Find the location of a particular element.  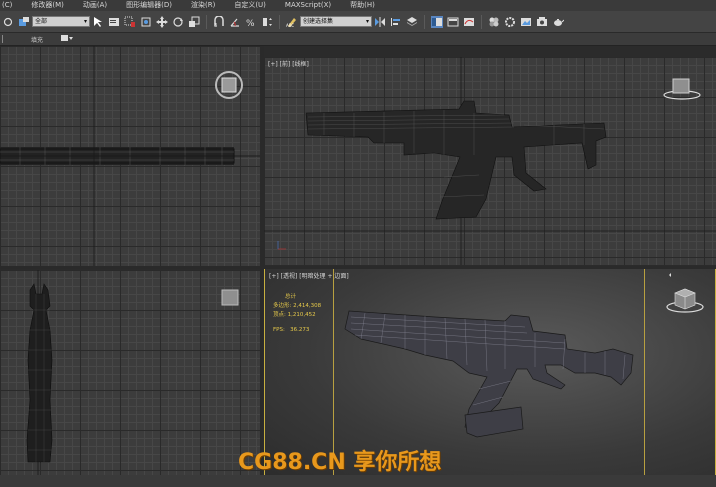

ribbon-bar: 填充 is located at coordinates (358, 39).